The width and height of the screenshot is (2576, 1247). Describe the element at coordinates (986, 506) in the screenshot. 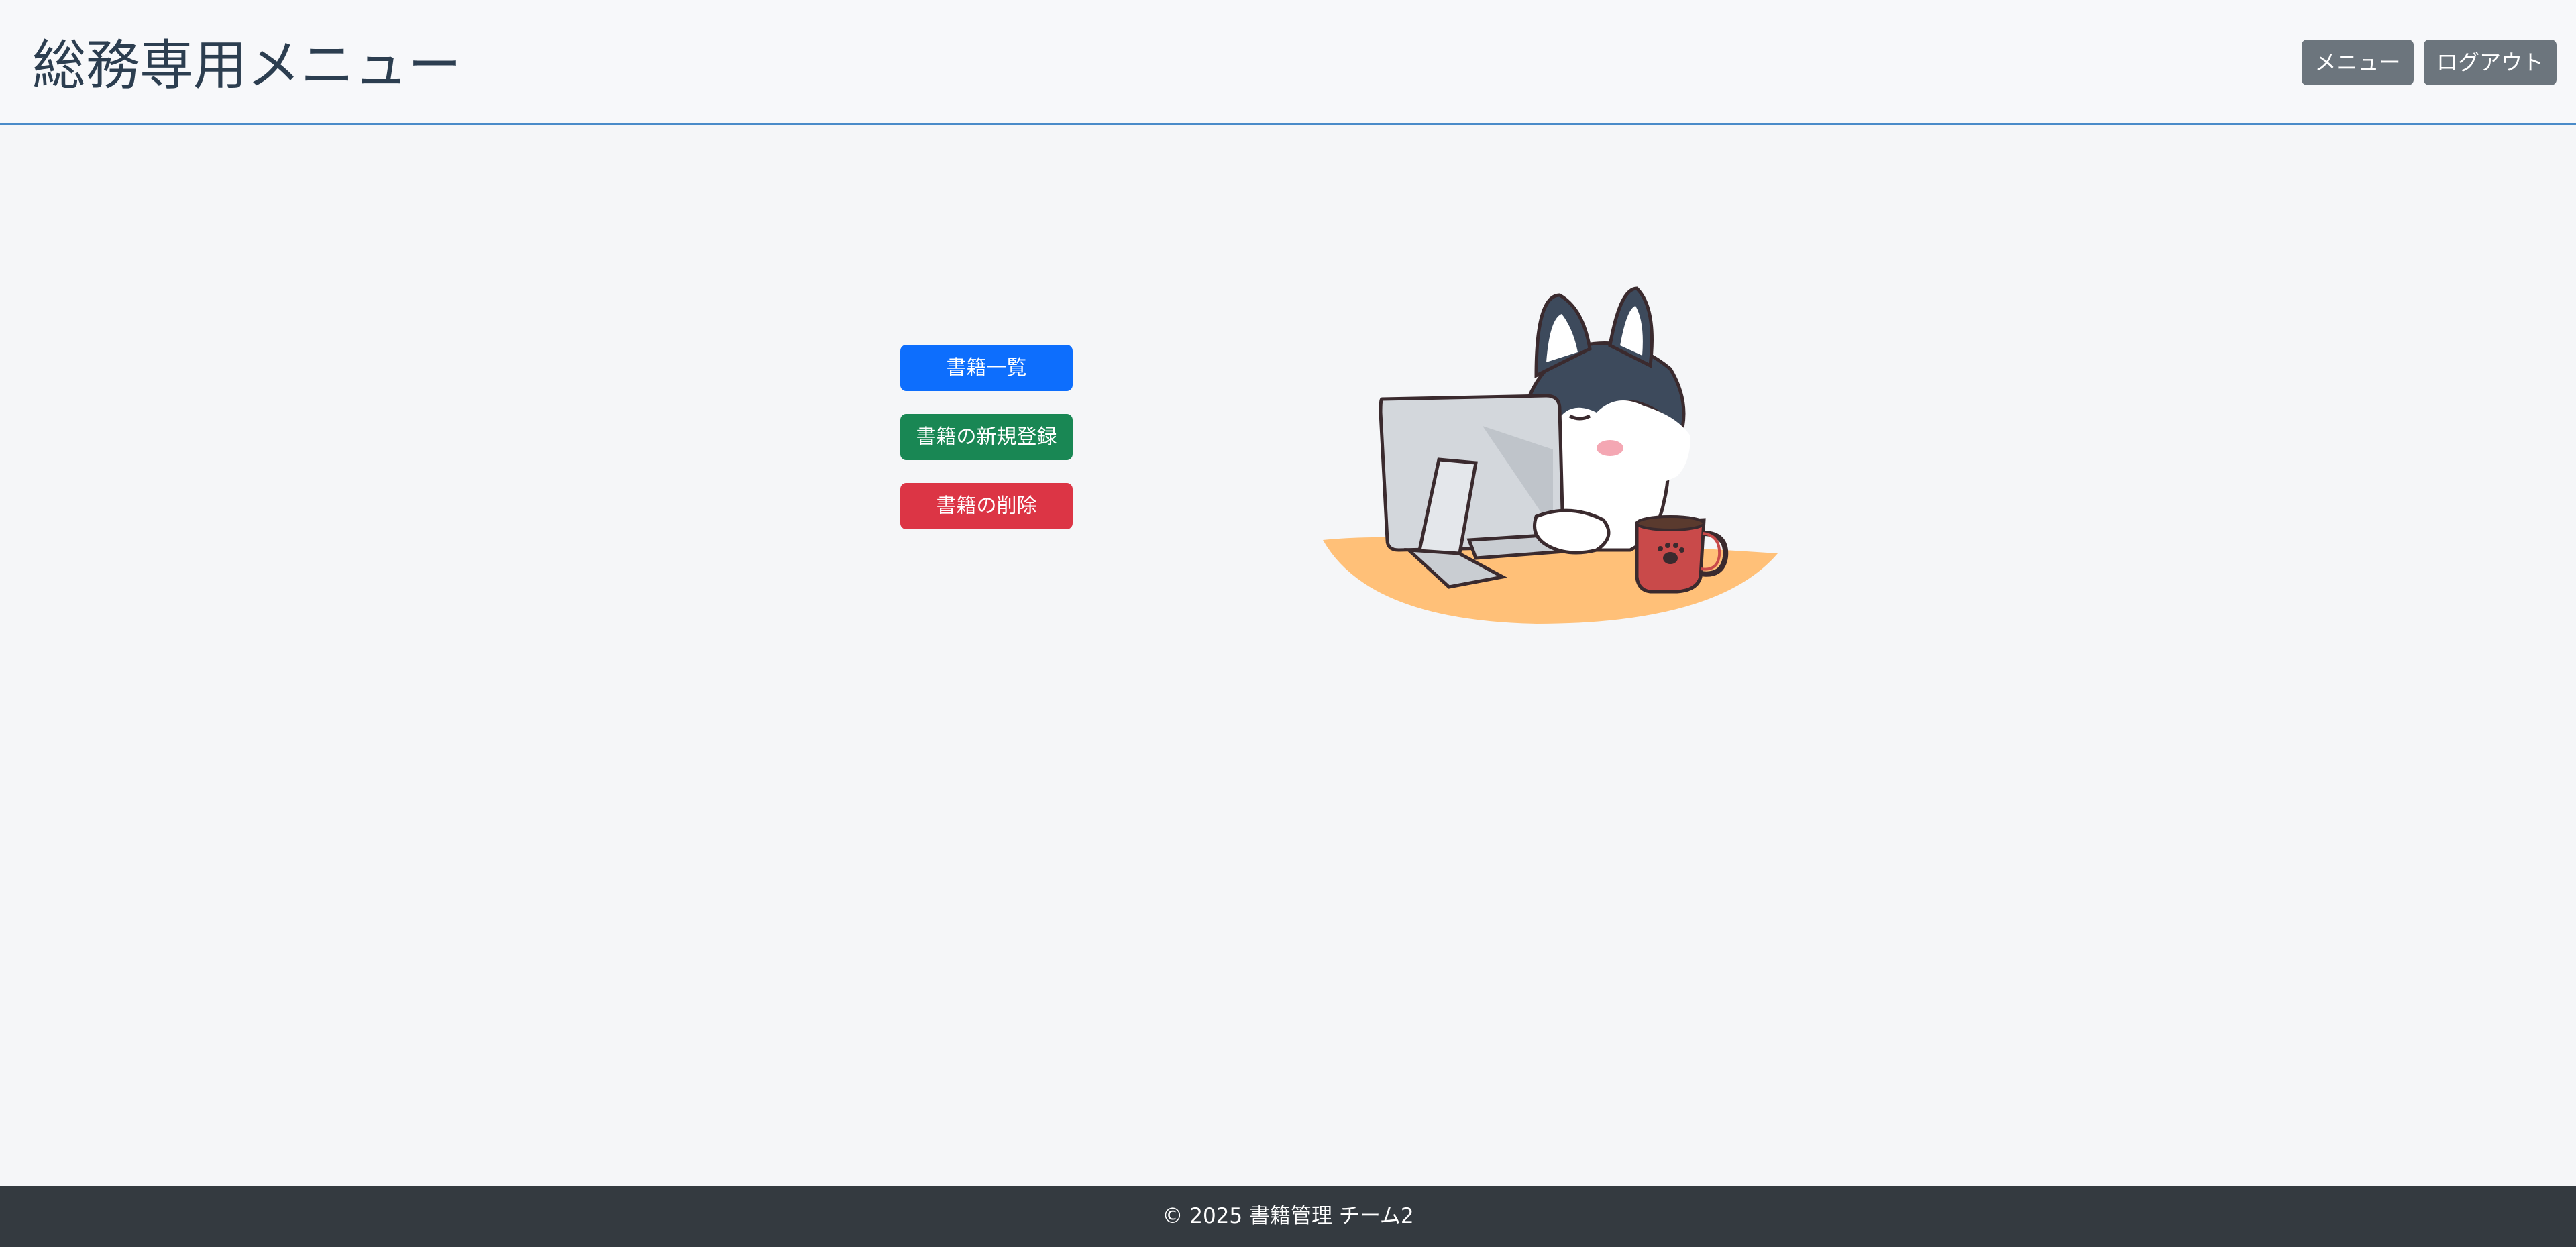

I see `book-delete-button: 書籍の削除` at that location.